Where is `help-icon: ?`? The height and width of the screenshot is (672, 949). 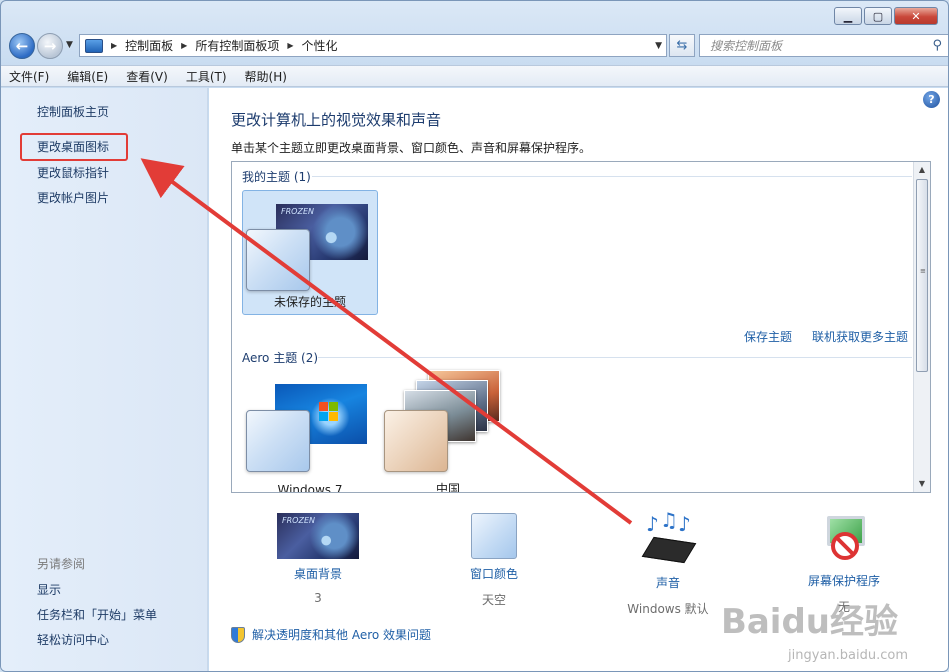
help-icon: ? is located at coordinates (931, 99).